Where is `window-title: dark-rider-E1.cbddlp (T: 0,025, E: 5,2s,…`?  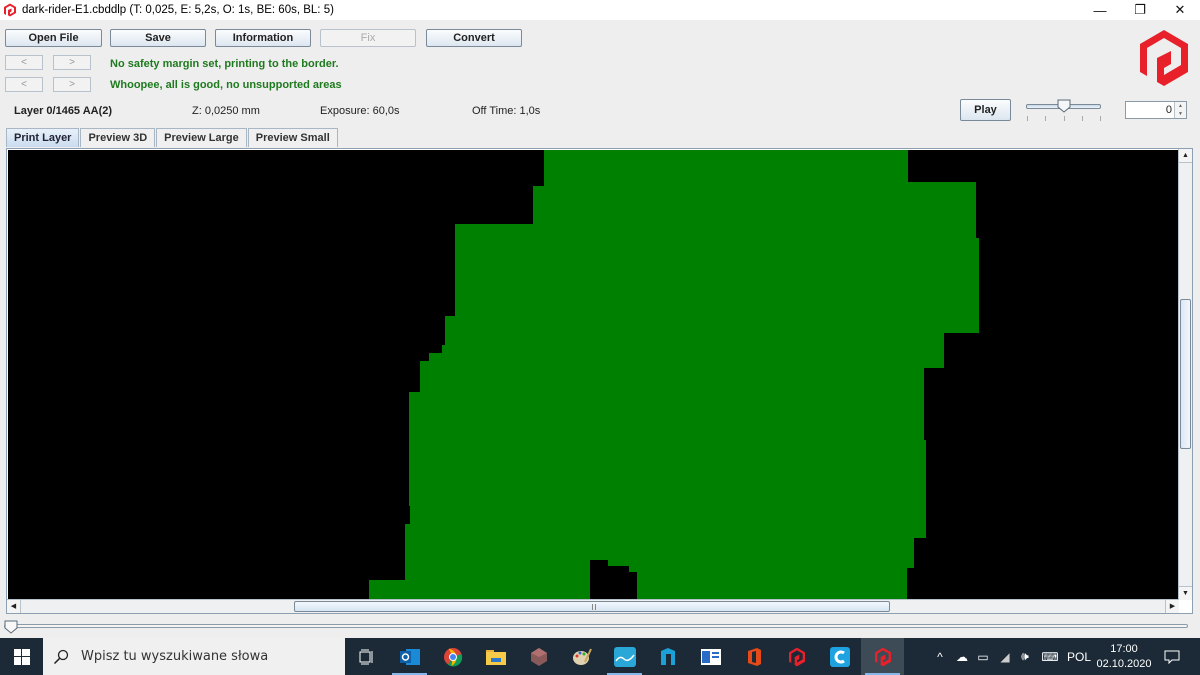
window-title: dark-rider-E1.cbddlp (T: 0,025, E: 5,2s,… is located at coordinates (178, 10).